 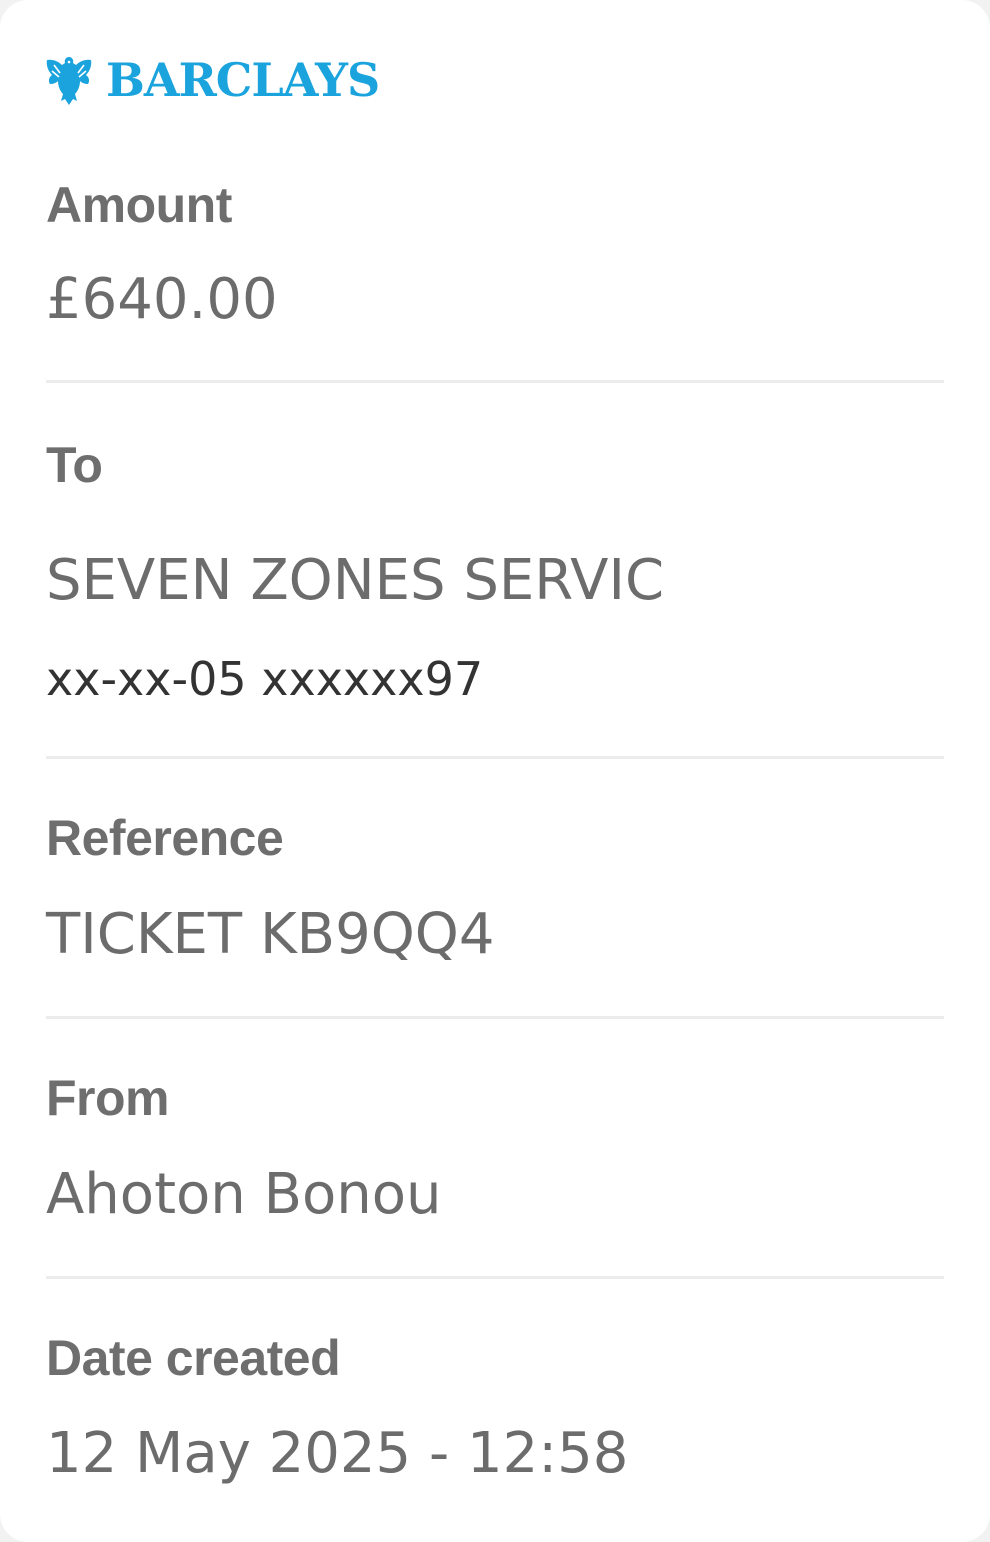 What do you see at coordinates (108, 1098) in the screenshot?
I see `from-label: From` at bounding box center [108, 1098].